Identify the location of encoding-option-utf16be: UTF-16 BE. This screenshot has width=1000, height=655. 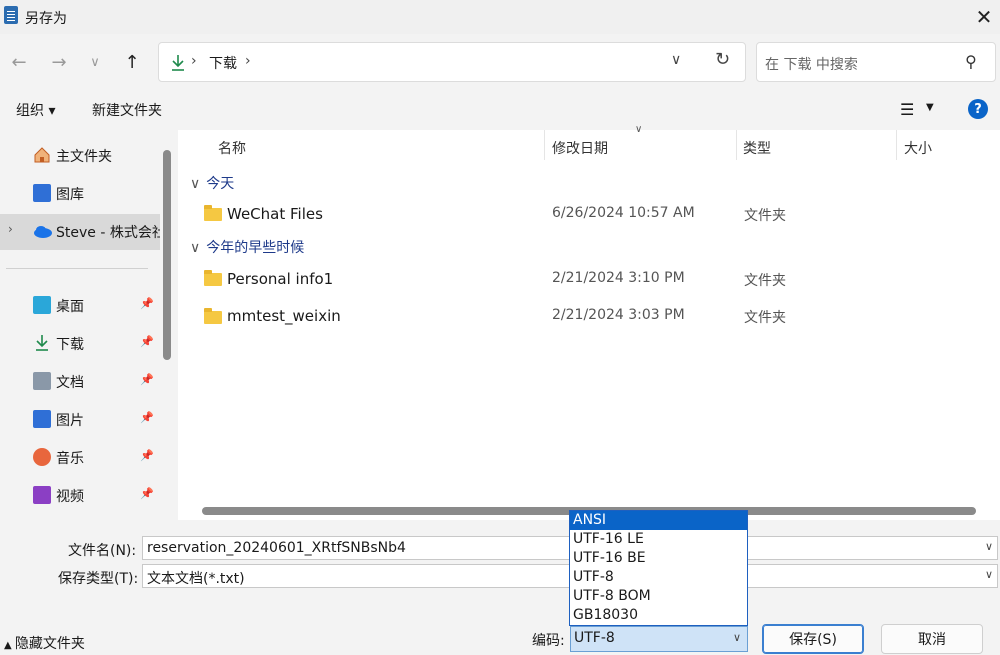
(658, 558).